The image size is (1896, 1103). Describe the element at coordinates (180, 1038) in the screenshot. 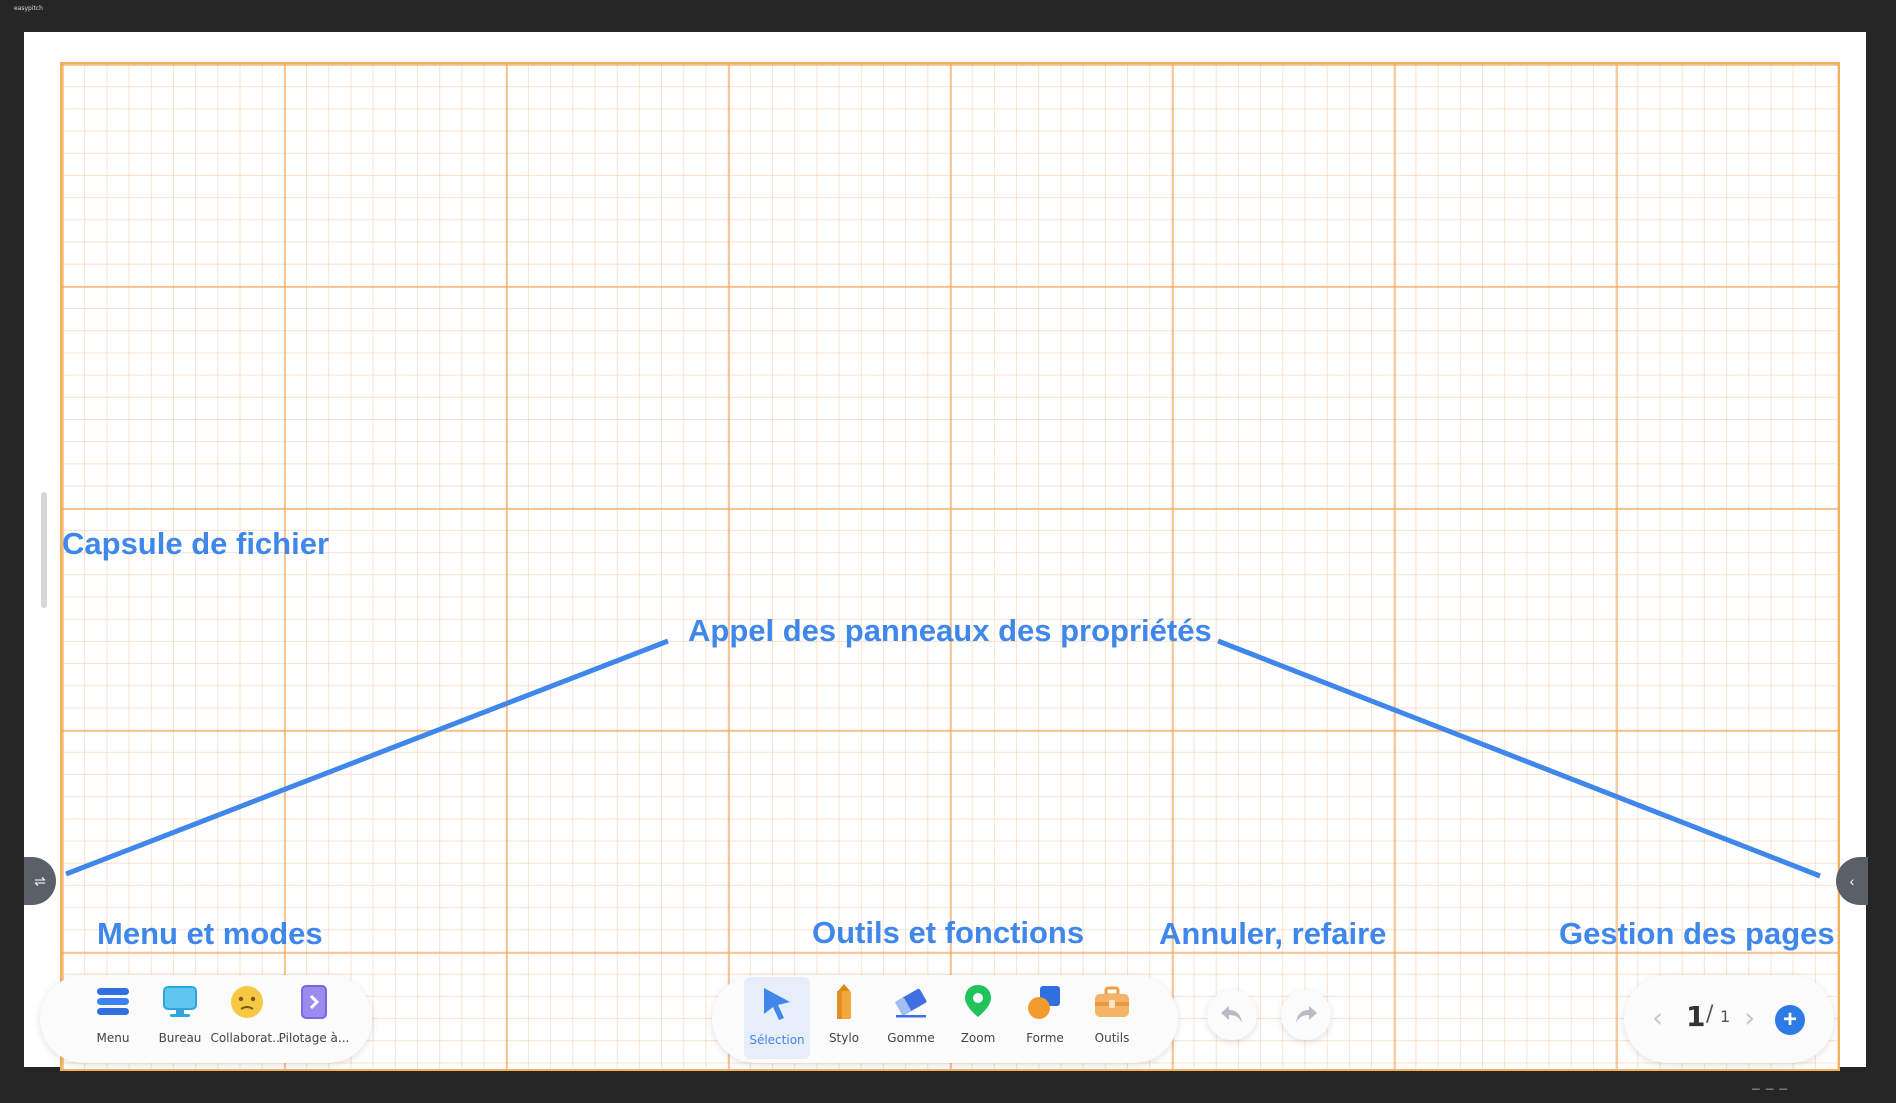

I see `desktop-label: Bureau` at that location.